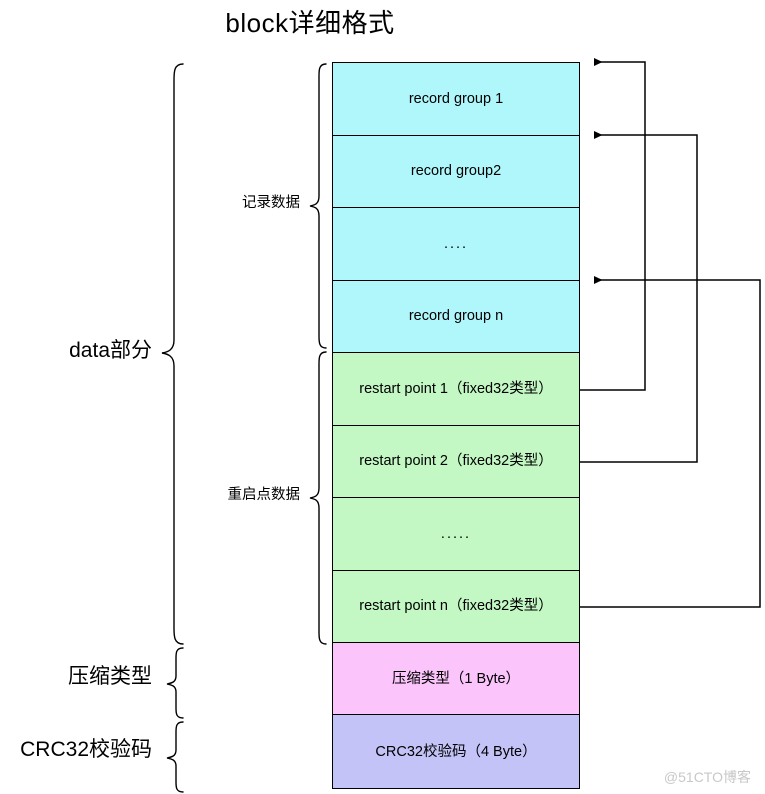  I want to click on connector-restartn-to-recordn, so click(670, 442).